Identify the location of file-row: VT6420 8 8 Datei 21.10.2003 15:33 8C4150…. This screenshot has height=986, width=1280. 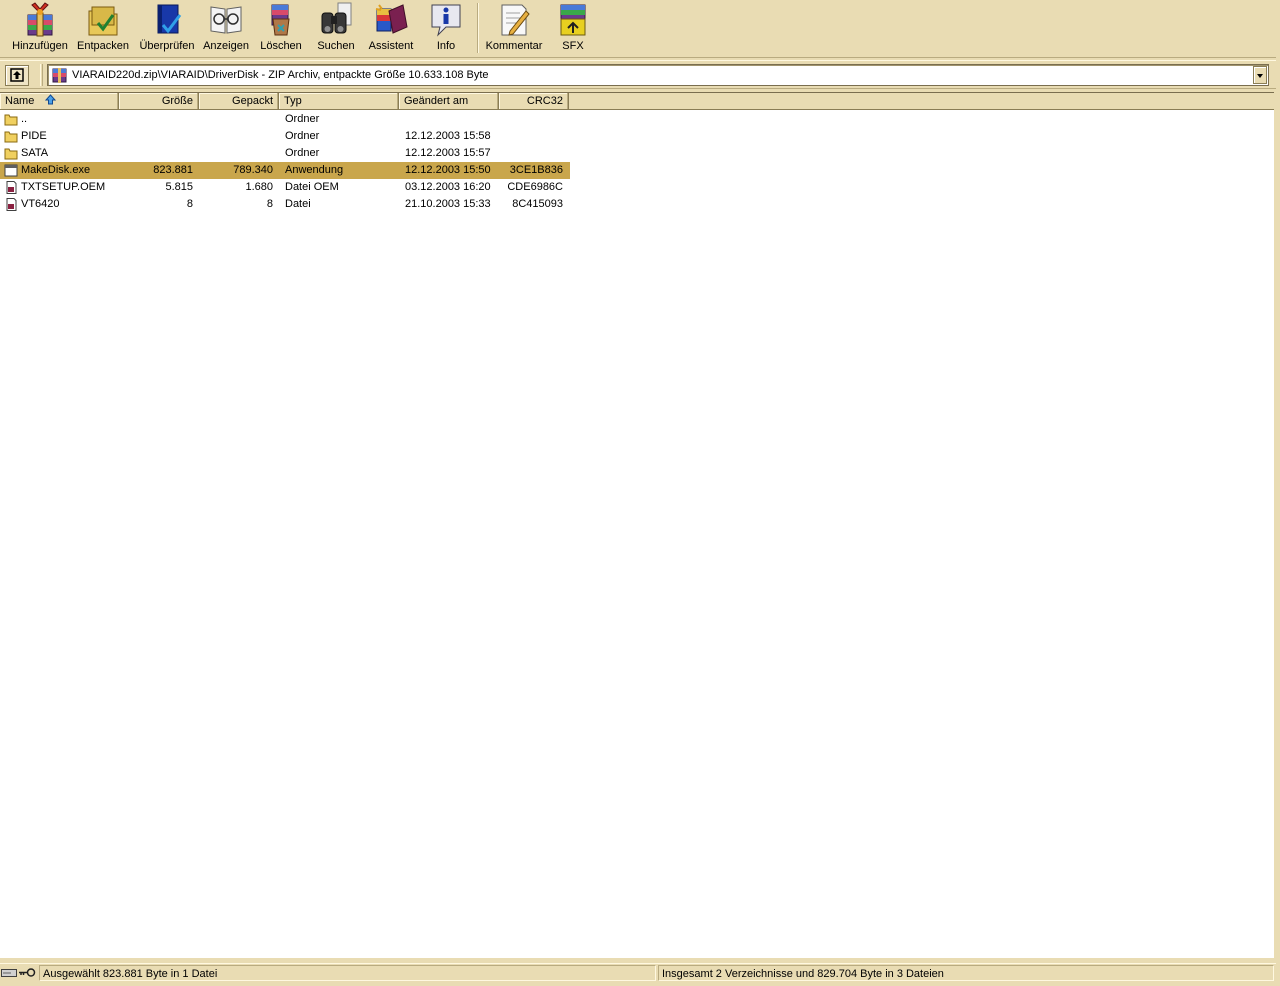
(285, 204).